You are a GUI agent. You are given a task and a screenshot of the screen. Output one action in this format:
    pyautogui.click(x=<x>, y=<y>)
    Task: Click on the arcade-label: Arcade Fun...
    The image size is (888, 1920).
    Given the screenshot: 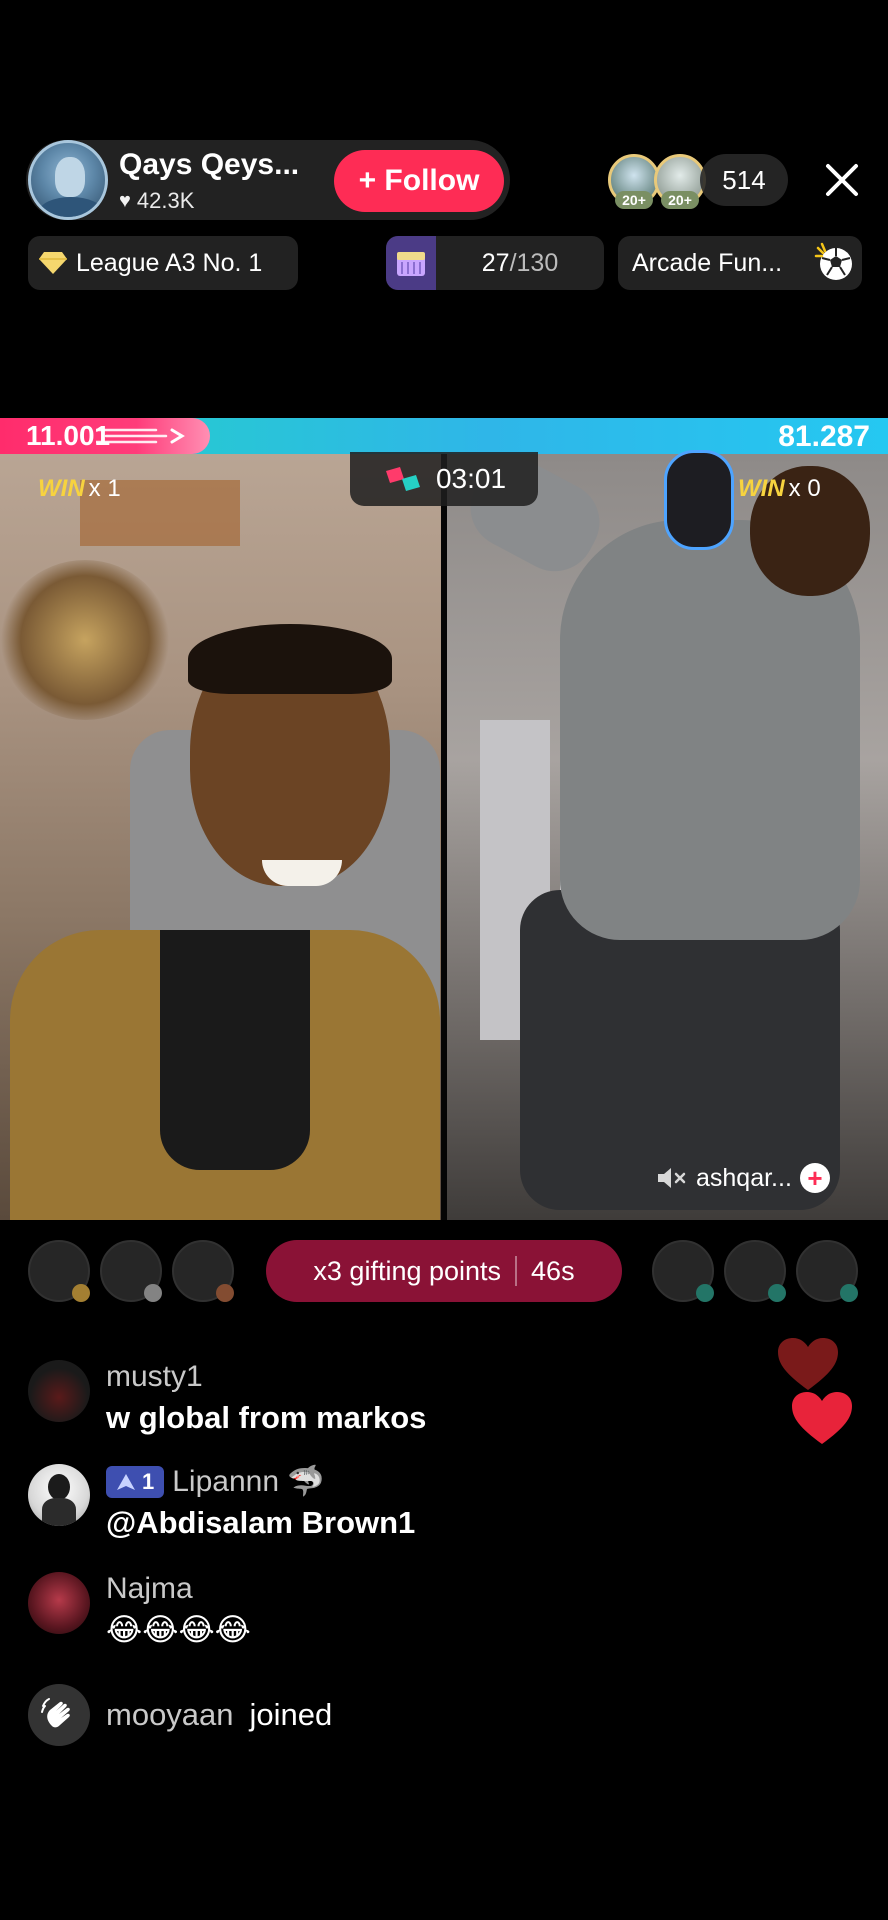 What is the action you would take?
    pyautogui.click(x=707, y=262)
    